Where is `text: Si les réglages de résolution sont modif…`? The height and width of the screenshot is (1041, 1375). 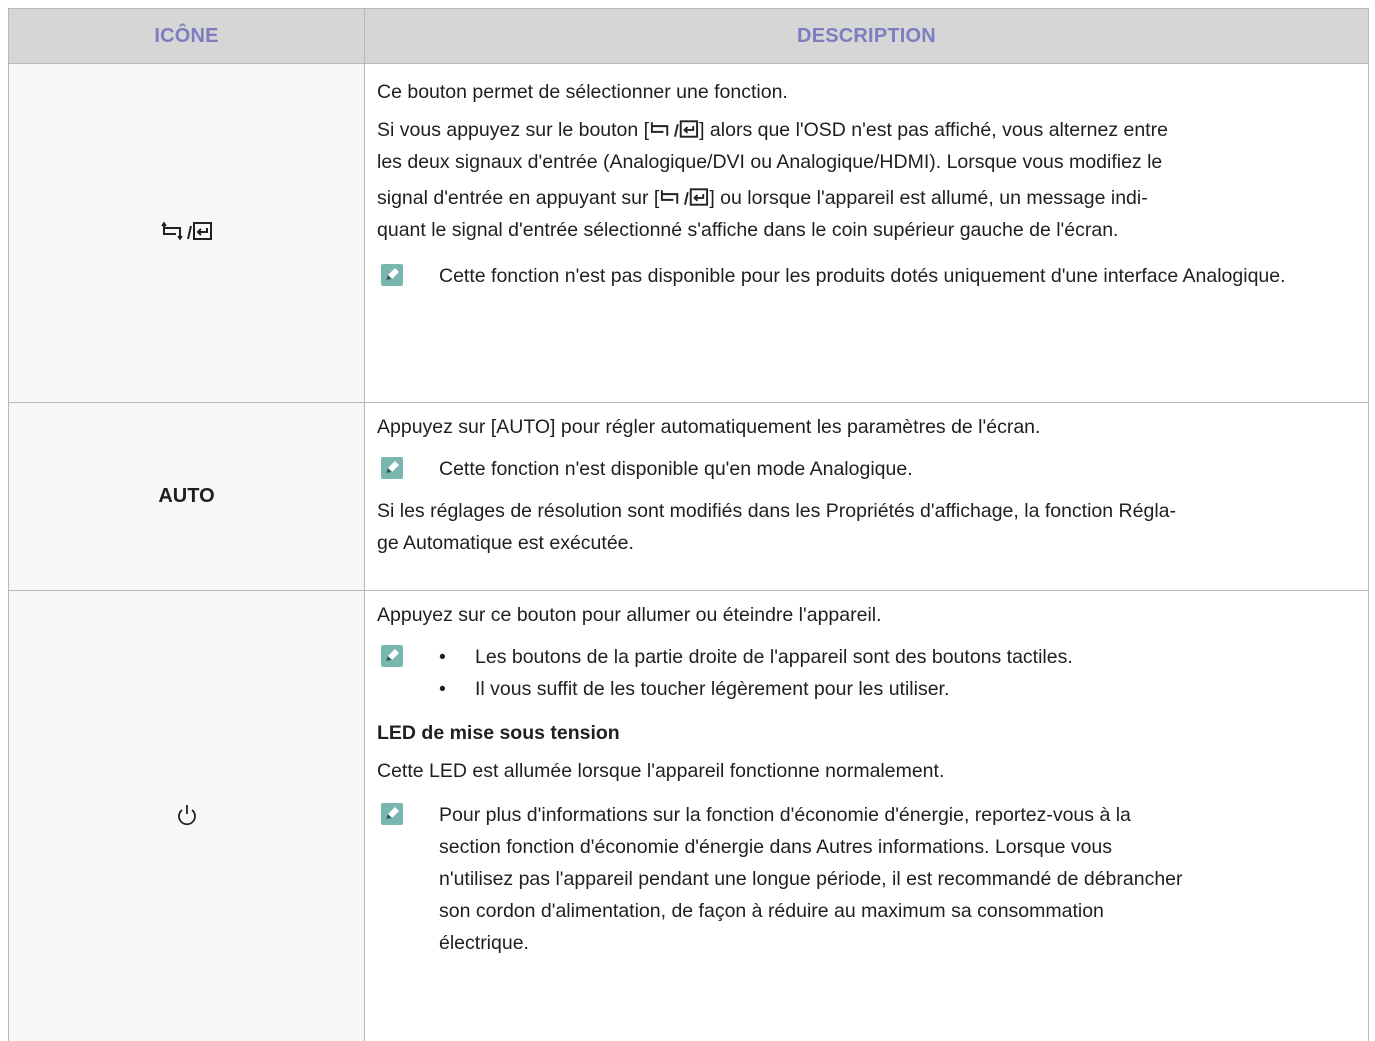 text: Si les réglages de résolution sont modif… is located at coordinates (776, 511).